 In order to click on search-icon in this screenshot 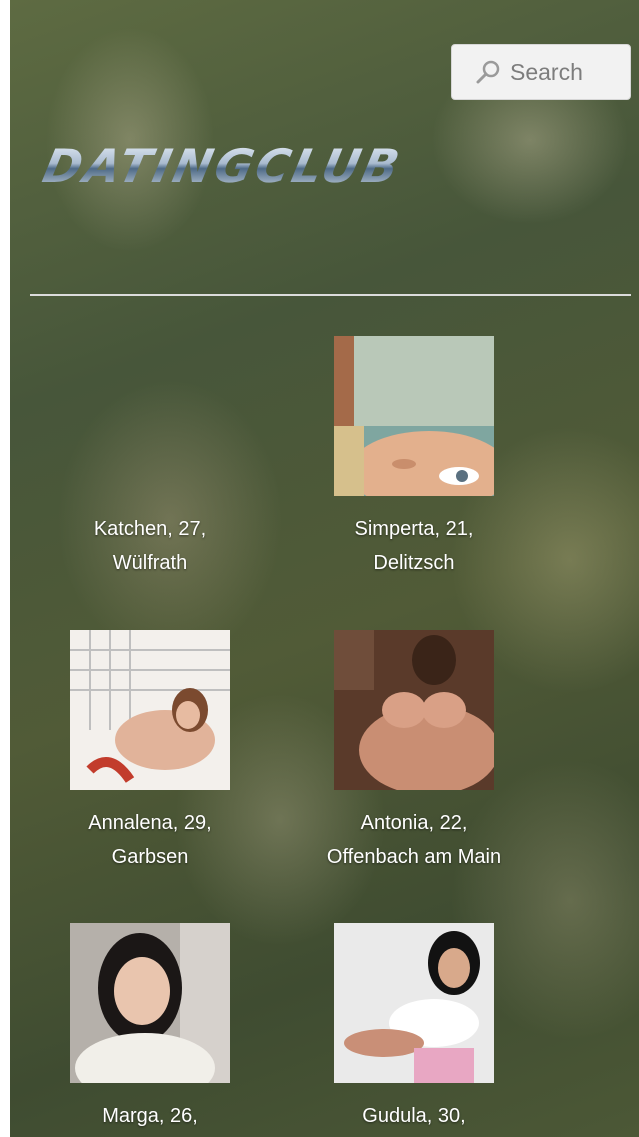, I will do `click(488, 72)`.